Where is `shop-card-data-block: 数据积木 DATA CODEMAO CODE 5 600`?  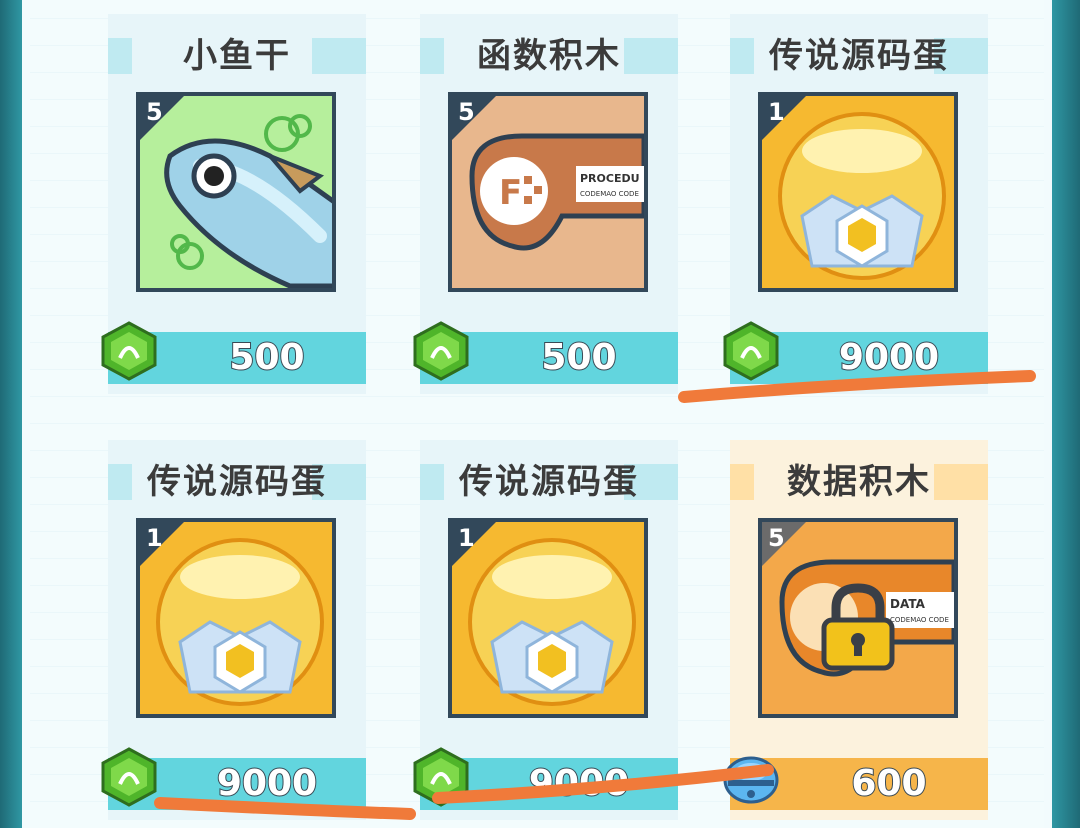
shop-card-data-block: 数据积木 DATA CODEMAO CODE 5 600 is located at coordinates (855, 630).